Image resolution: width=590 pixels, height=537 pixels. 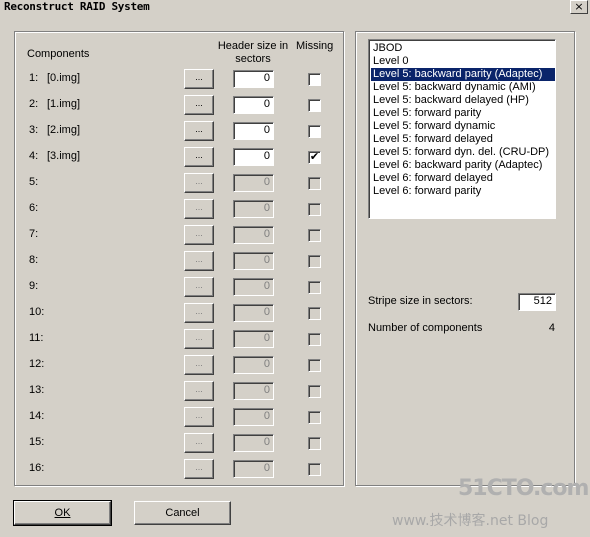 I want to click on component-number: 16:, so click(x=37, y=468).